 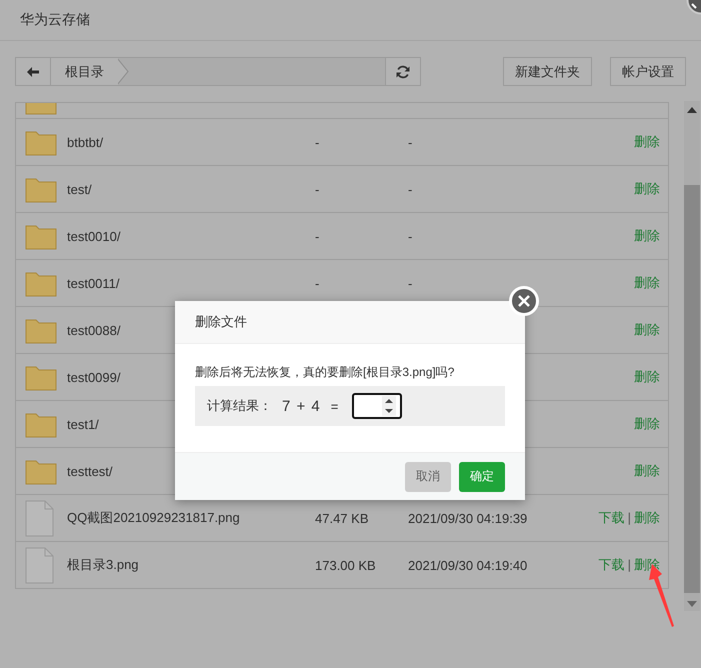 What do you see at coordinates (389, 406) in the screenshot?
I see `spinner-icon` at bounding box center [389, 406].